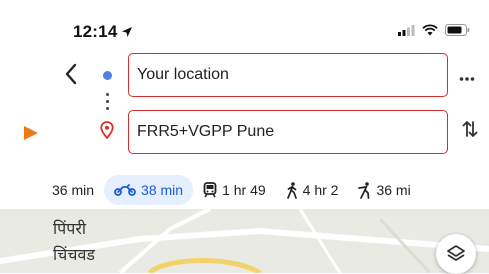 The image size is (489, 274). I want to click on back-button, so click(71, 76).